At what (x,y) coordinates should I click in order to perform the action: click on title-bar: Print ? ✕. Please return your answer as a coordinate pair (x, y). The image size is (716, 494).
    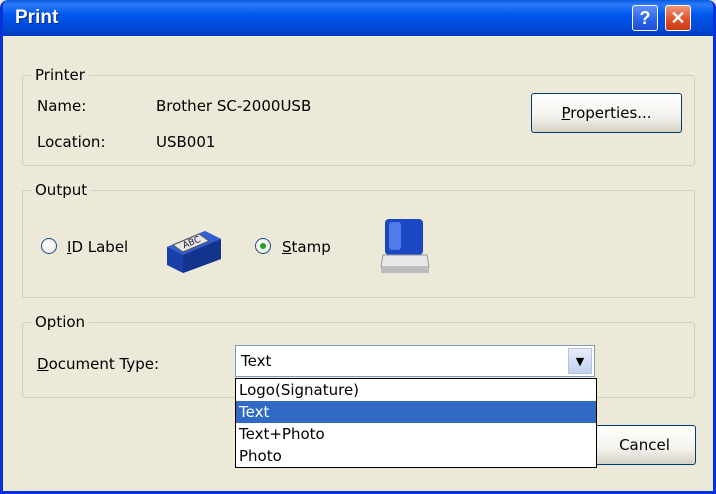
    Looking at the image, I should click on (358, 18).